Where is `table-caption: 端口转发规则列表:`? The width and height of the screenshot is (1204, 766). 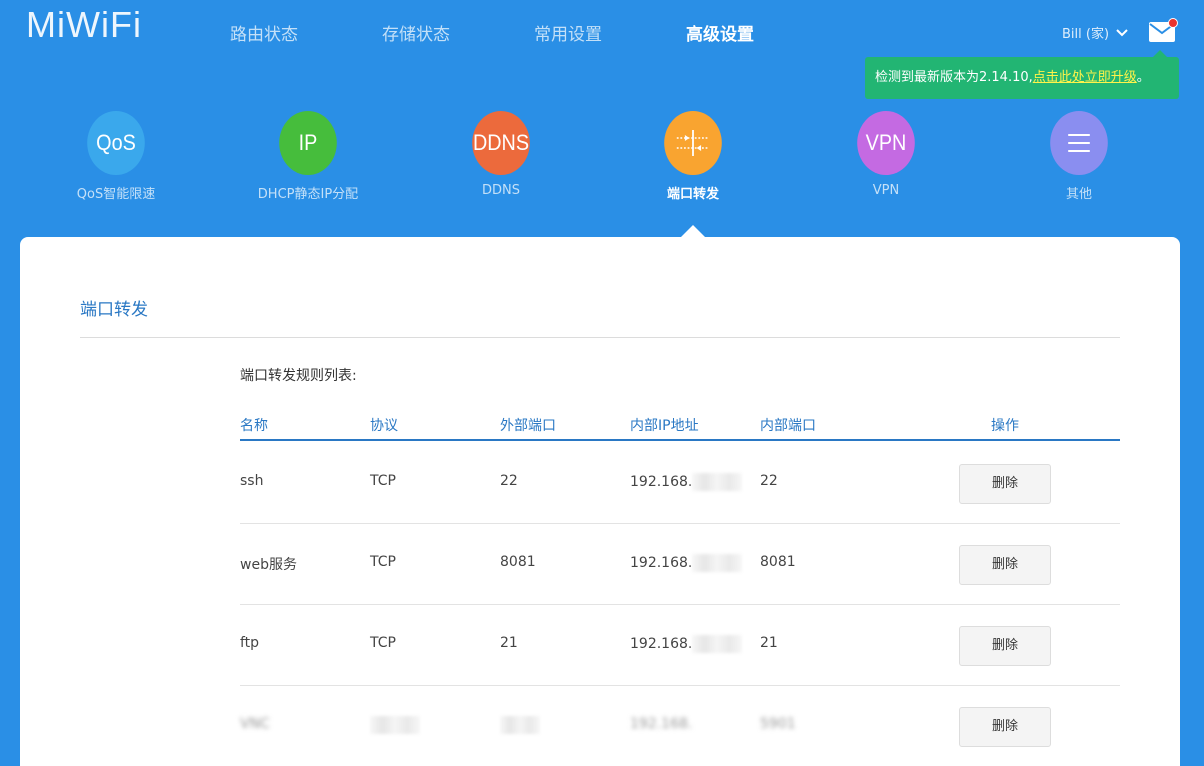 table-caption: 端口转发规则列表: is located at coordinates (298, 376).